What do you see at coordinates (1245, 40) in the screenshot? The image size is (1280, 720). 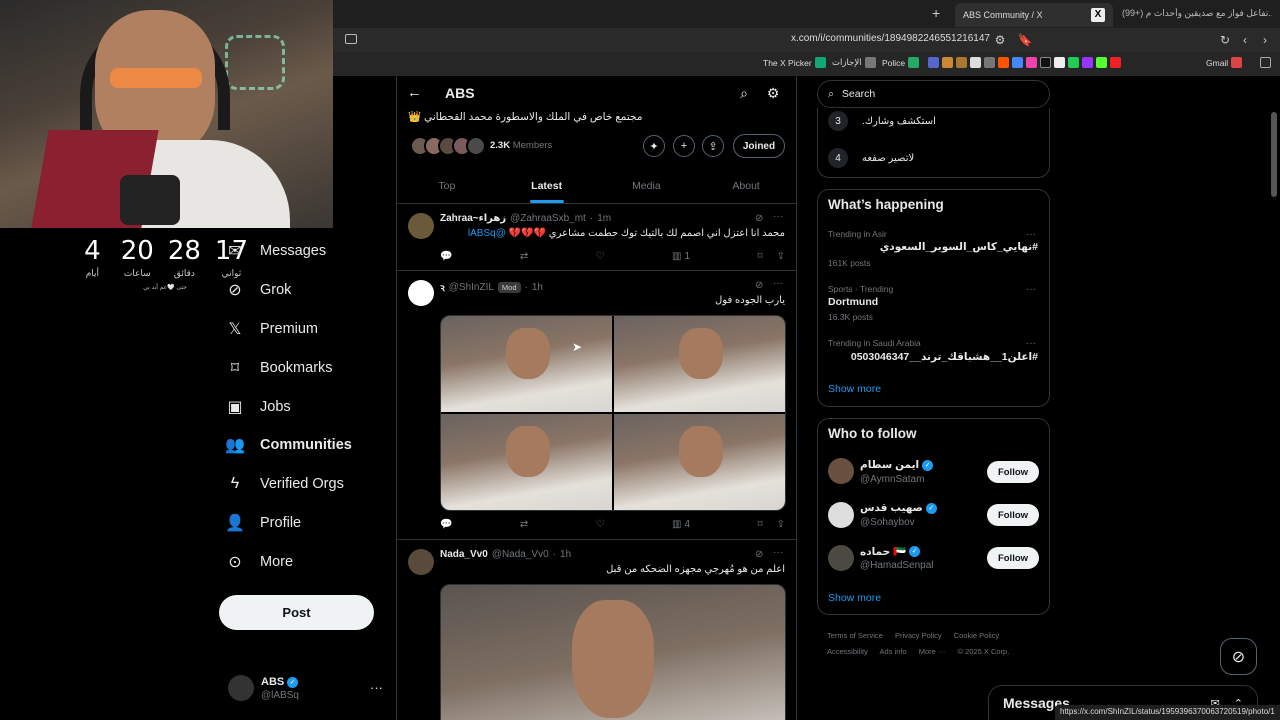 I see `back-icon: ‹` at bounding box center [1245, 40].